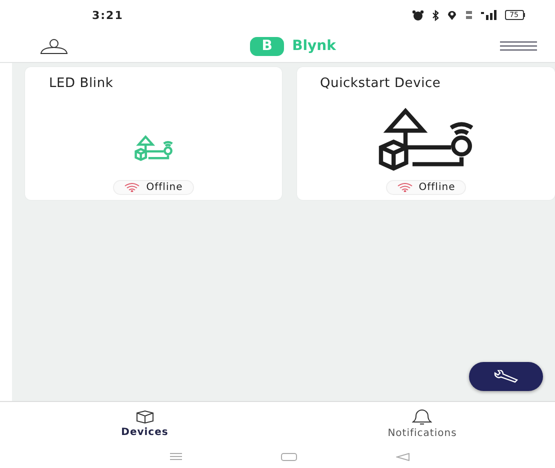  What do you see at coordinates (153, 133) in the screenshot?
I see `device-card: LED Blink Offline` at bounding box center [153, 133].